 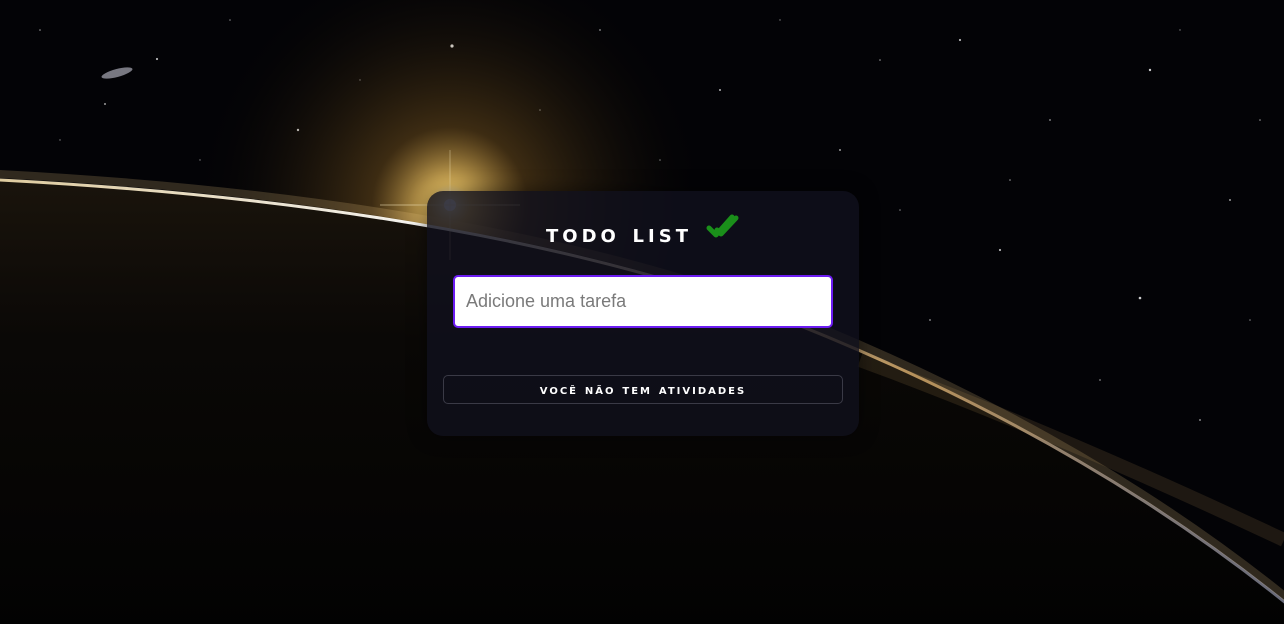 I want to click on todo-card: TODO LIST VOCÊ NÃO TEM ATIVIDADES, so click(x=643, y=313).